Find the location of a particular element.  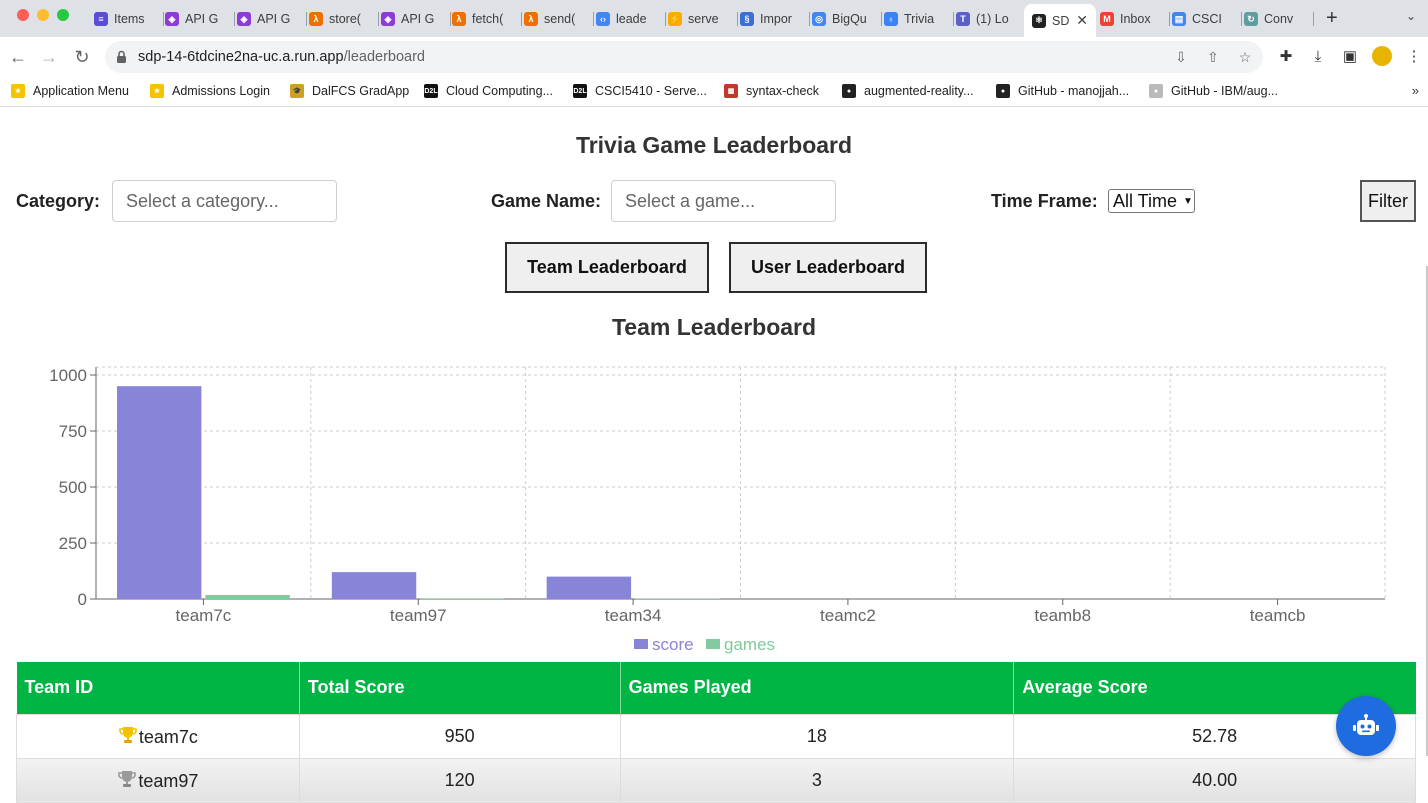

gold-trophy-icon is located at coordinates (128, 735).